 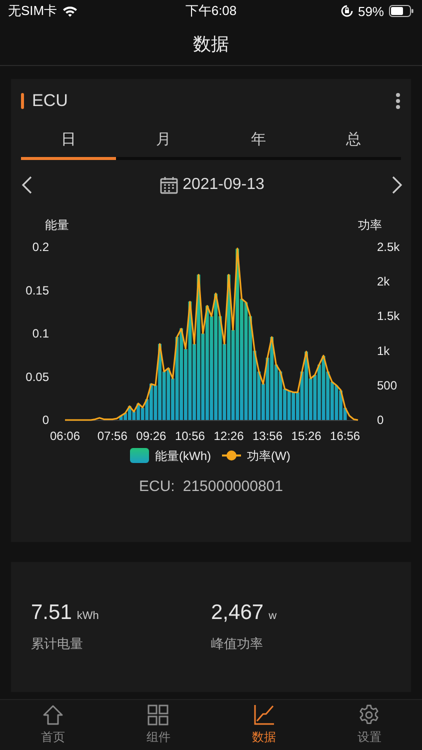 What do you see at coordinates (401, 11) in the screenshot?
I see `battery-icon` at bounding box center [401, 11].